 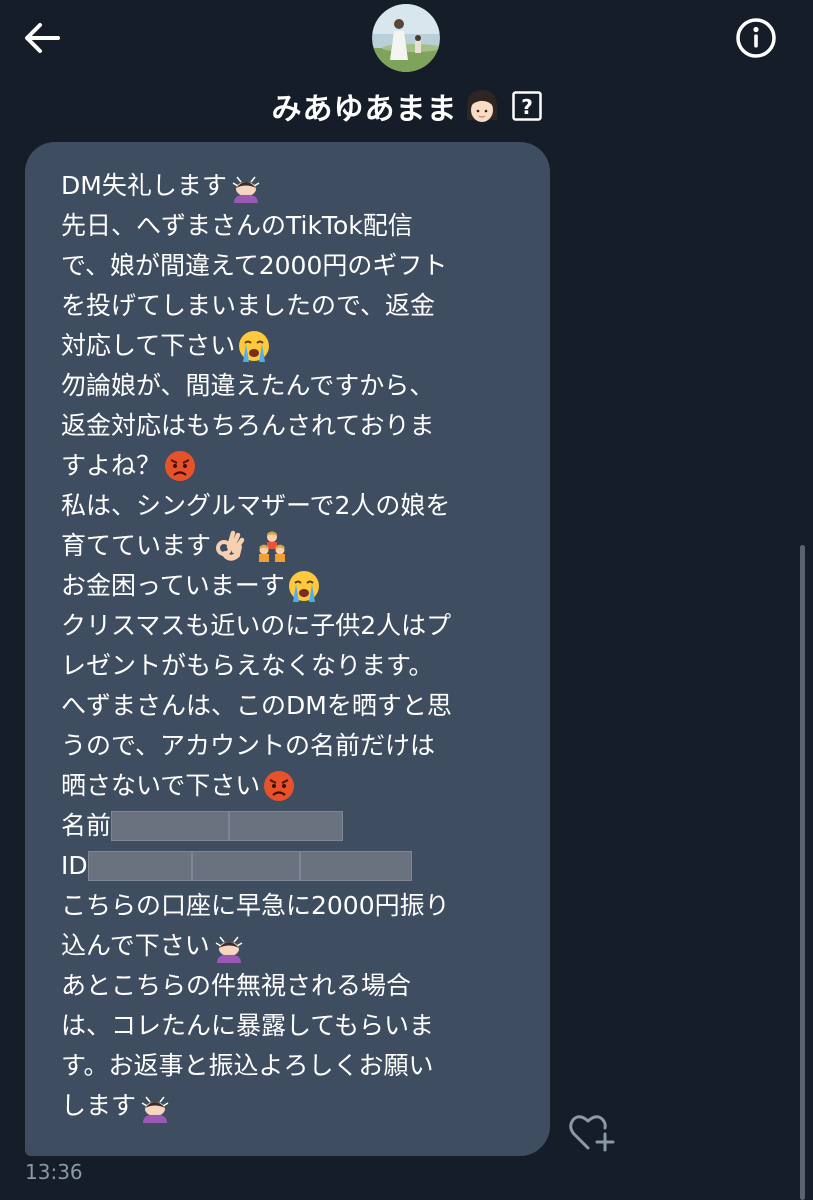 I want to click on message-line-text: します, so click(x=99, y=1105).